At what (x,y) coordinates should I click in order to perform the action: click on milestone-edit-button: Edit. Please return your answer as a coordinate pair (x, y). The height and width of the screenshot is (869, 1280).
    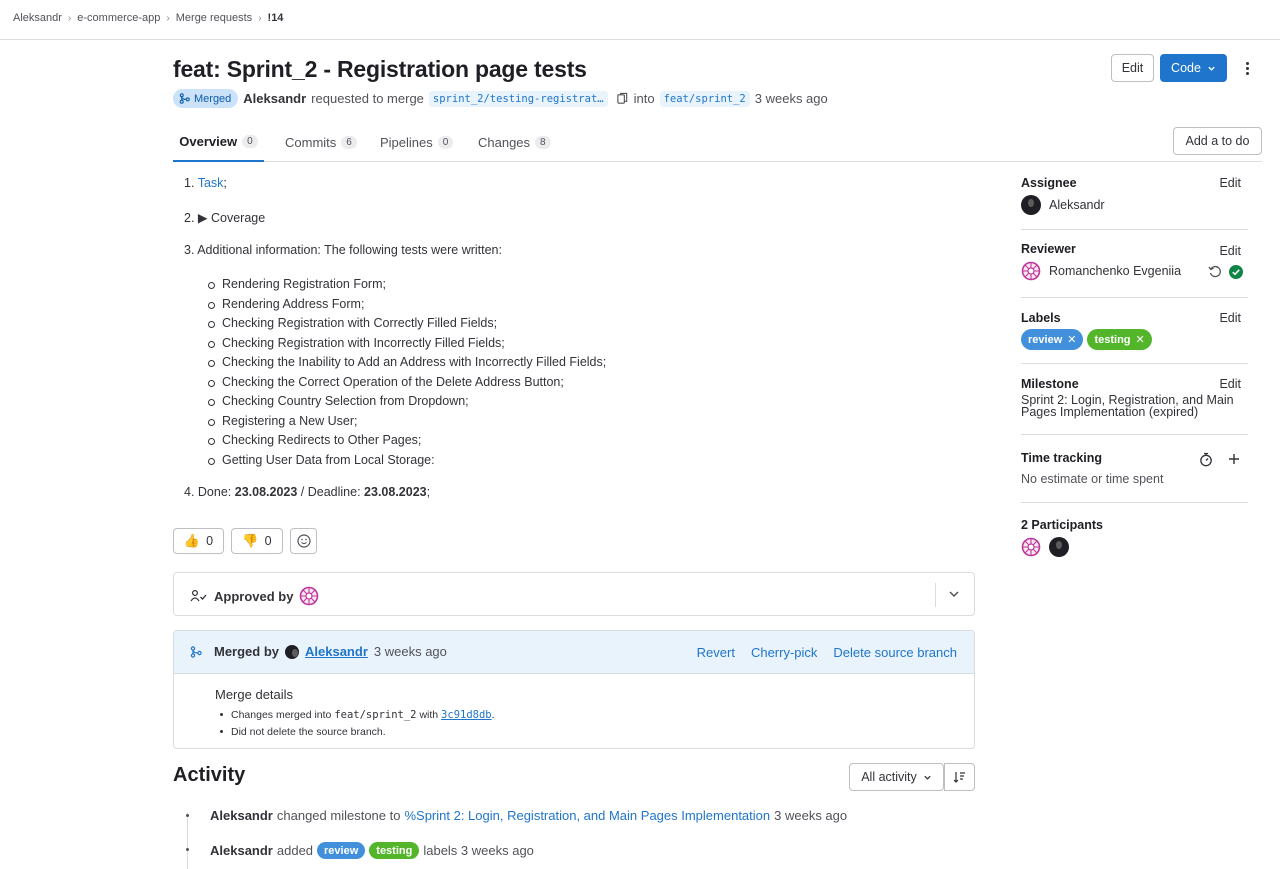
    Looking at the image, I should click on (1230, 384).